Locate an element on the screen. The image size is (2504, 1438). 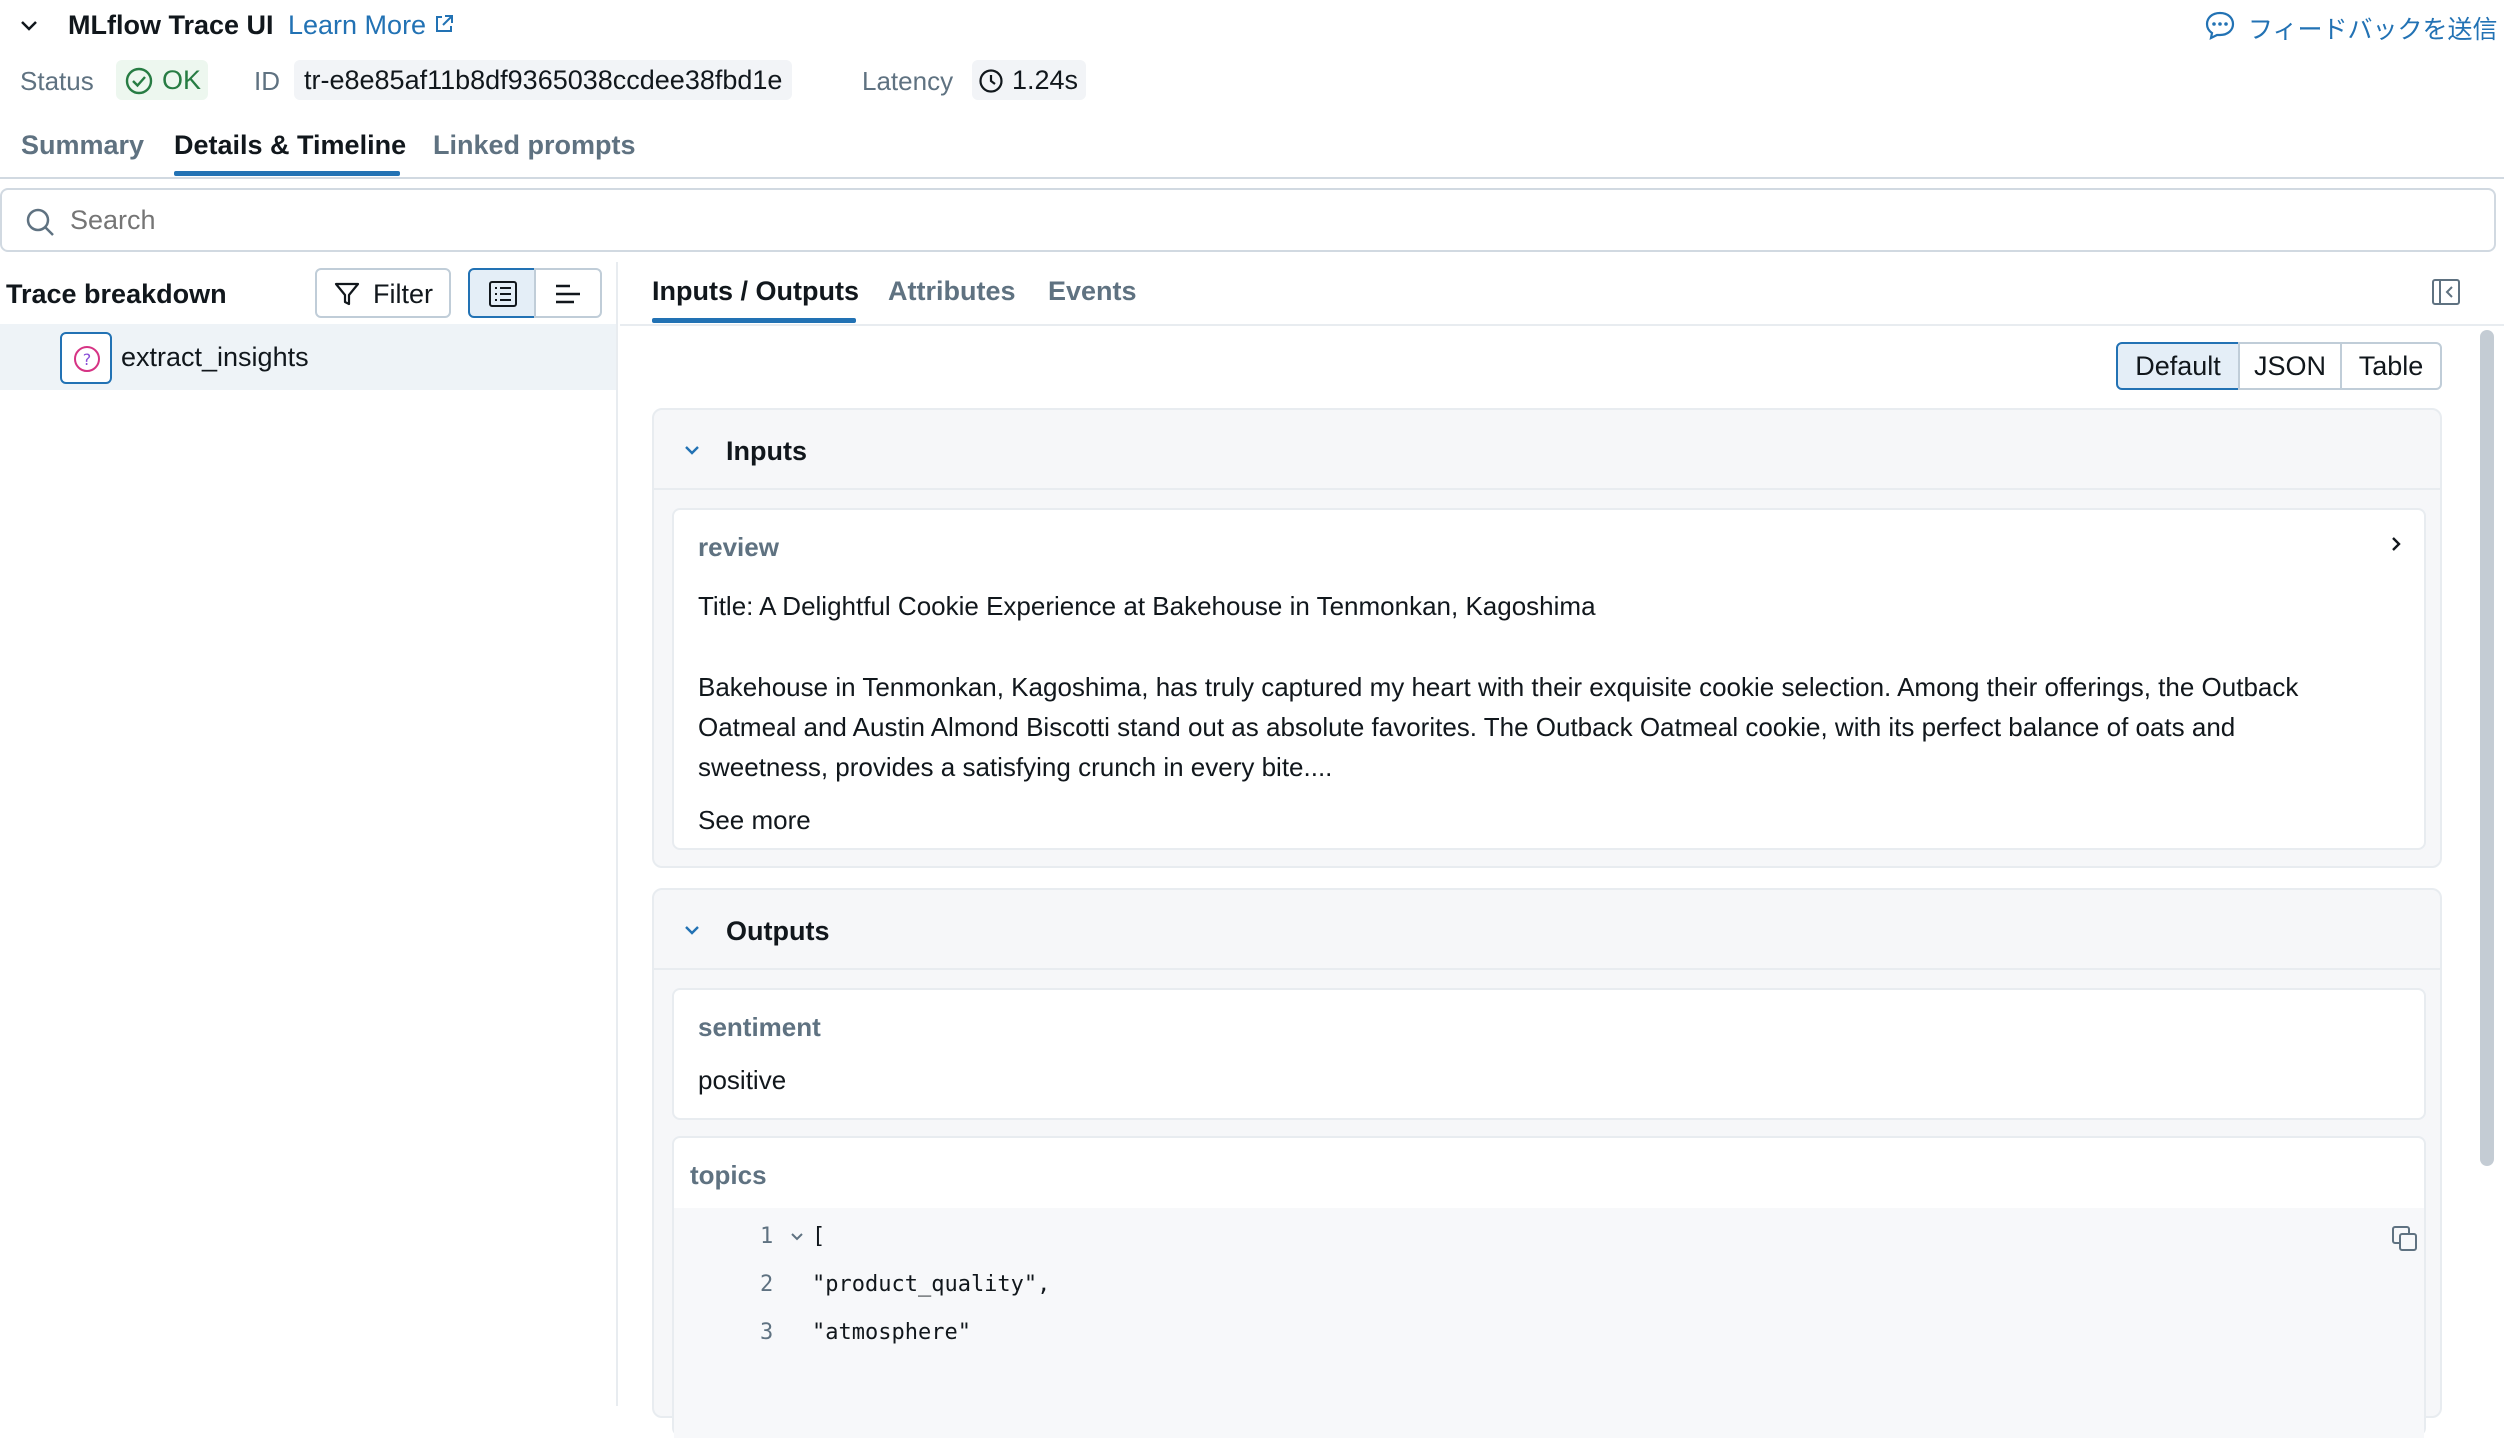
detail-scrollbar is located at coordinates (2487, 748).